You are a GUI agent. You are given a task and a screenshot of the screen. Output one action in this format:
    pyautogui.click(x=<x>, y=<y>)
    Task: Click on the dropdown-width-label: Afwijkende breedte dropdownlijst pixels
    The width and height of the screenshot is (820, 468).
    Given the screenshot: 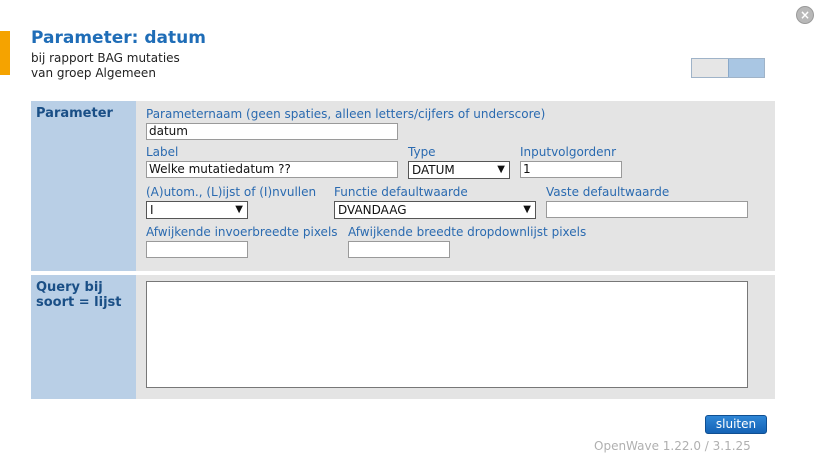 What is the action you would take?
    pyautogui.click(x=467, y=232)
    